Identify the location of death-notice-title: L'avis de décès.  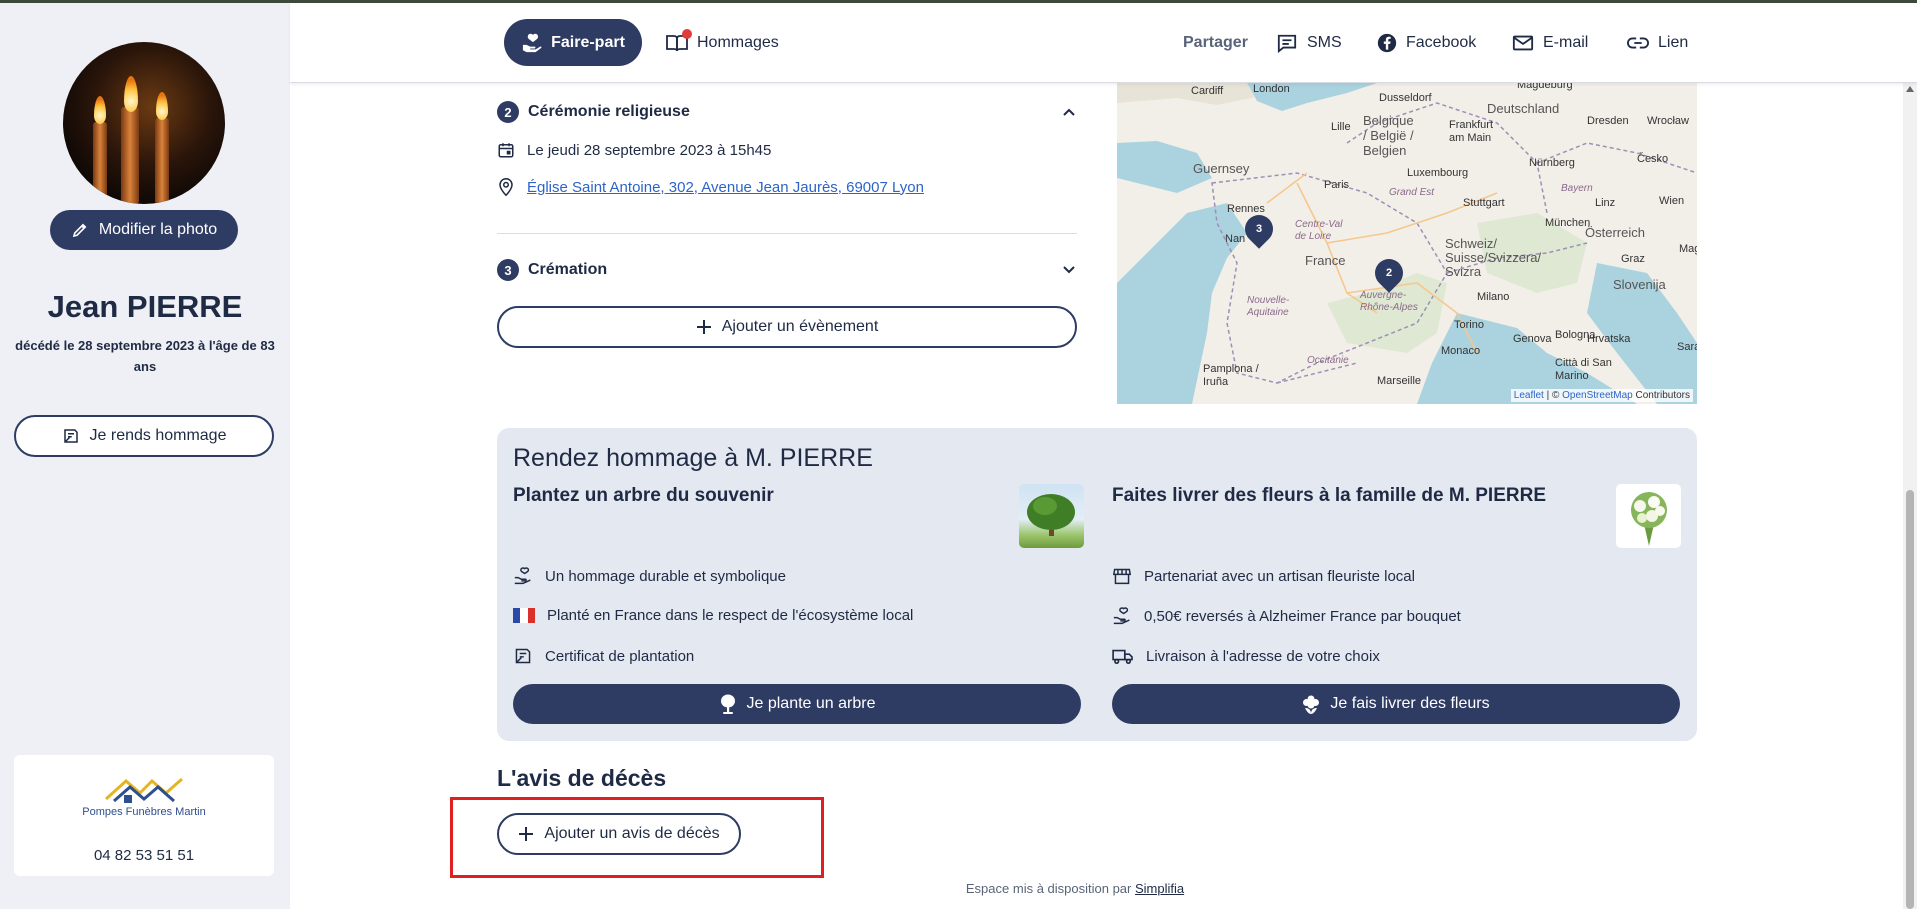
(582, 778).